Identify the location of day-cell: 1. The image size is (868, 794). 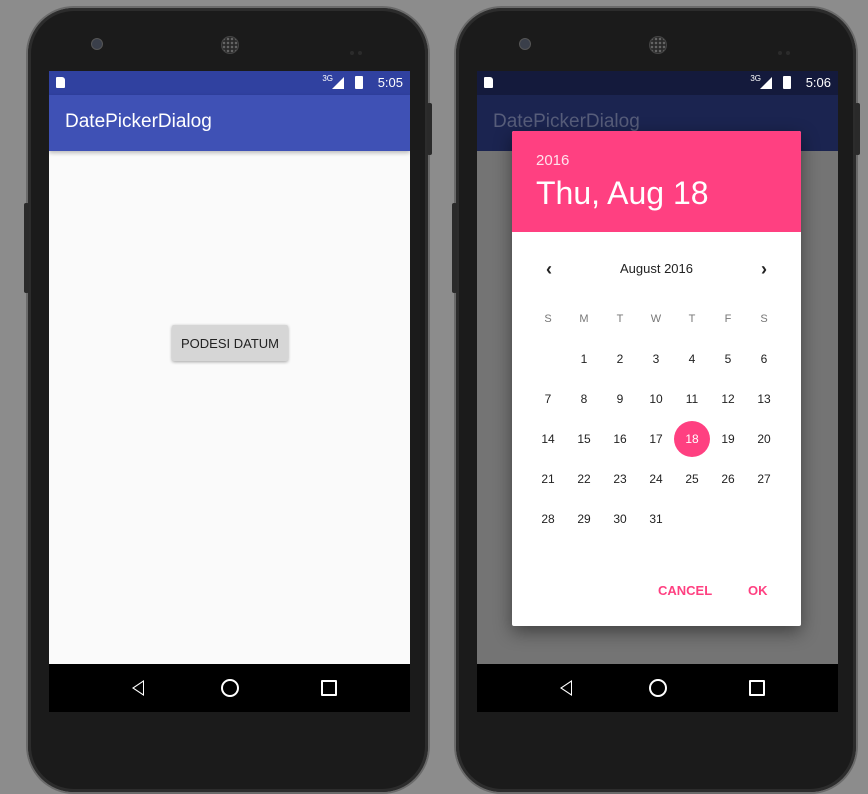
(584, 359).